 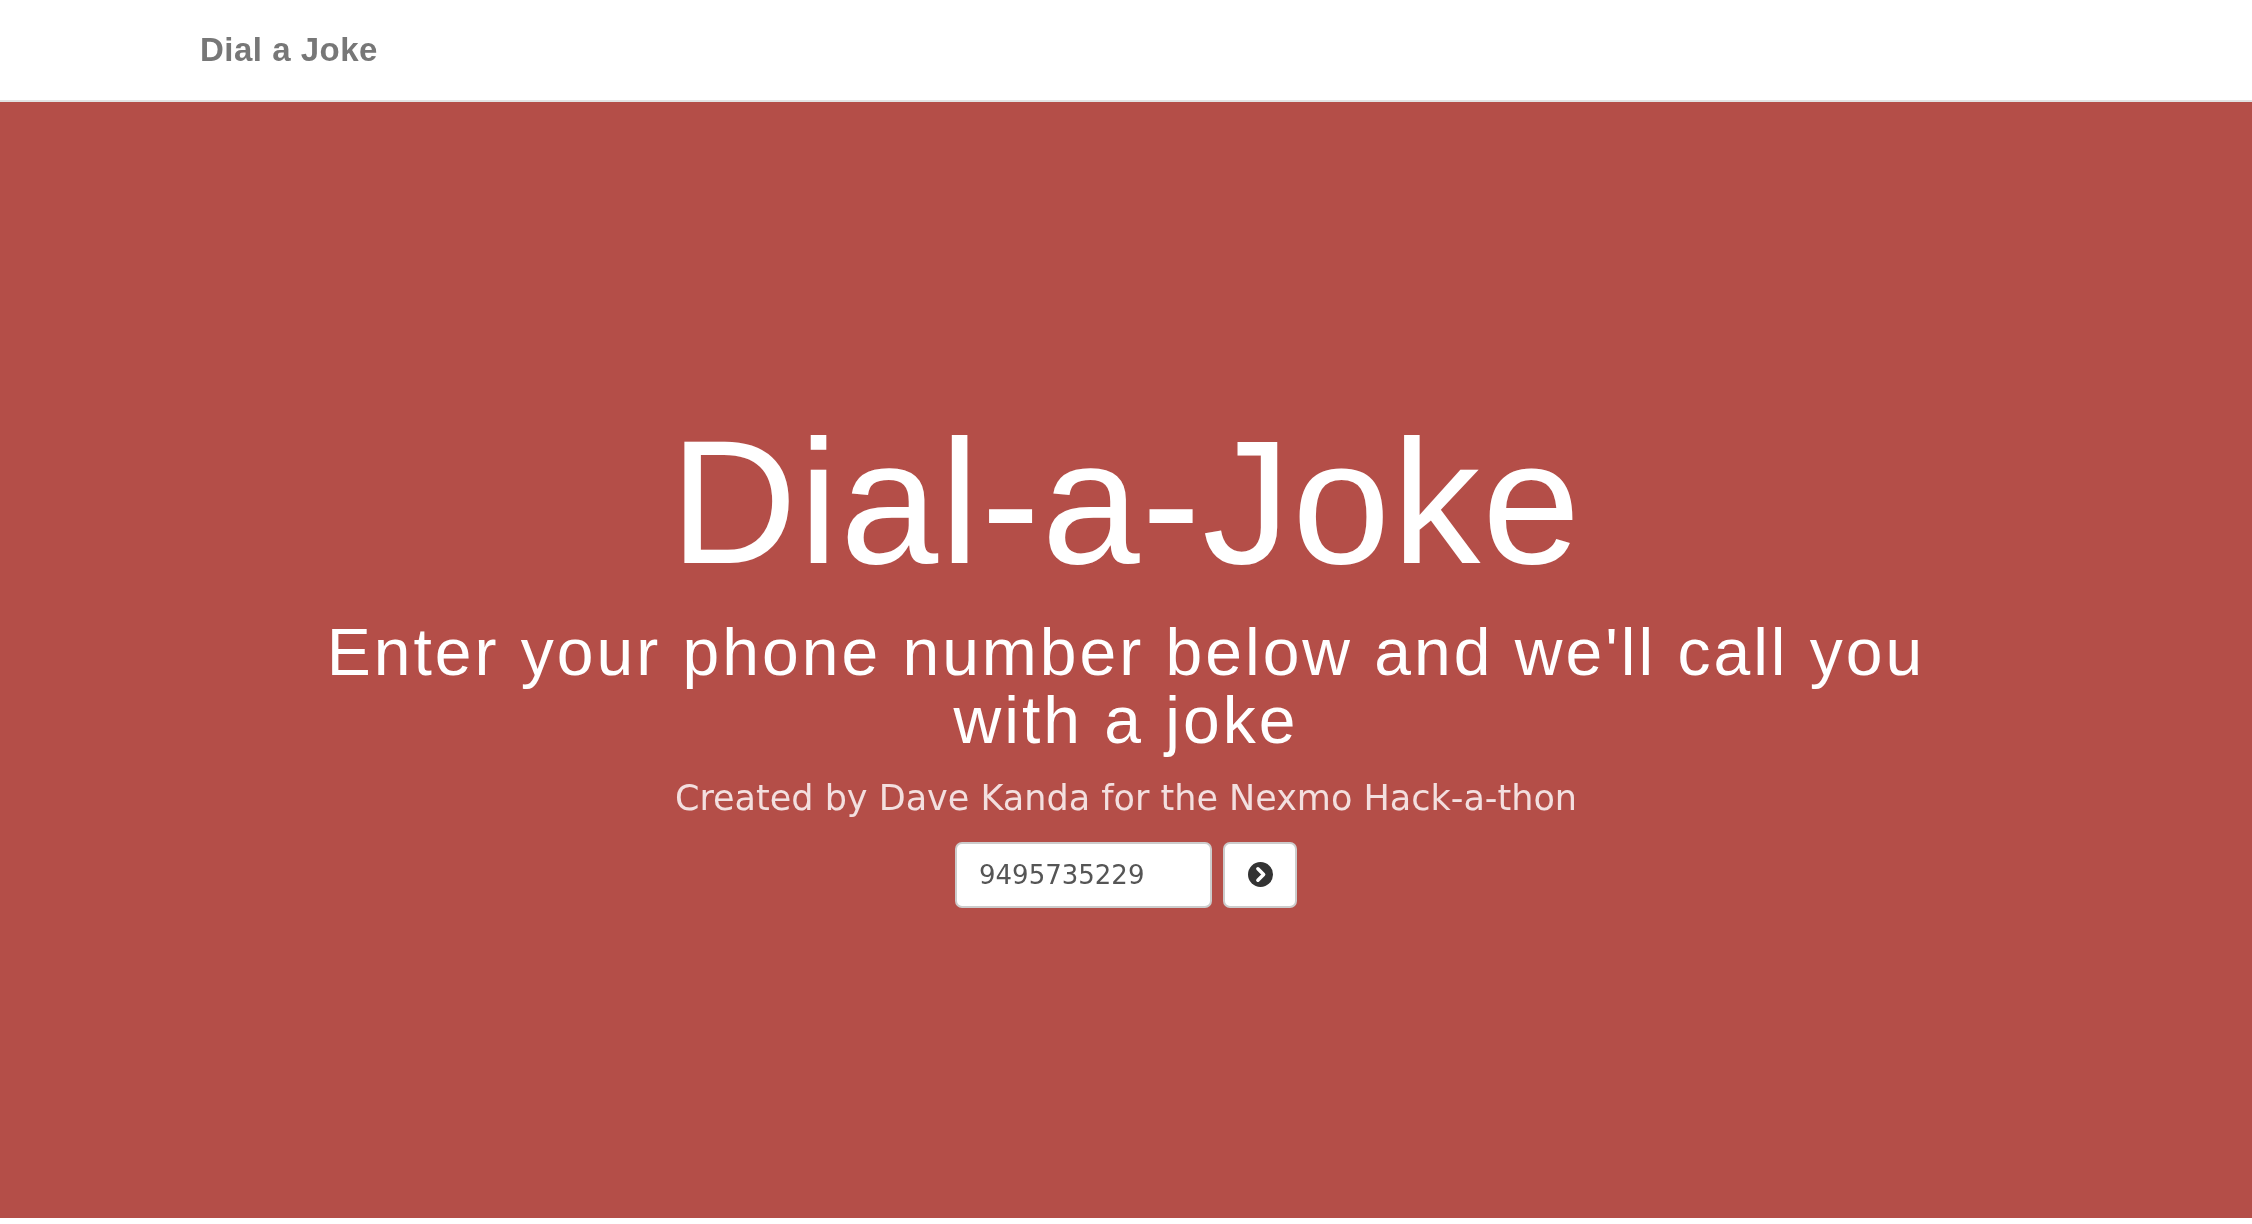 What do you see at coordinates (1126, 686) in the screenshot?
I see `page-subtitle: Enter your phone number below and we'll call you with a joke` at bounding box center [1126, 686].